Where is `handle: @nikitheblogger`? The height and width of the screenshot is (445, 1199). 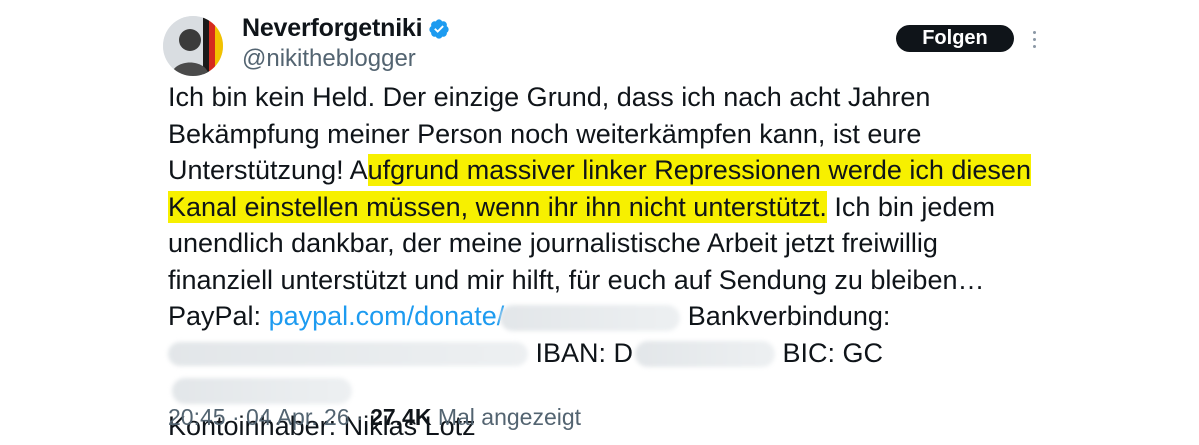
handle: @nikitheblogger is located at coordinates (329, 59).